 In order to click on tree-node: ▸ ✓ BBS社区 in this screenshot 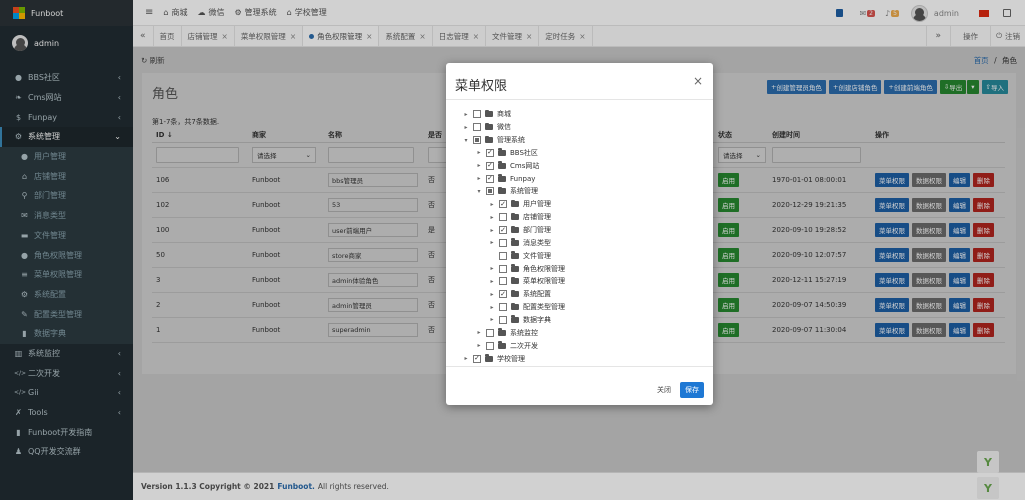, I will do `click(506, 153)`.